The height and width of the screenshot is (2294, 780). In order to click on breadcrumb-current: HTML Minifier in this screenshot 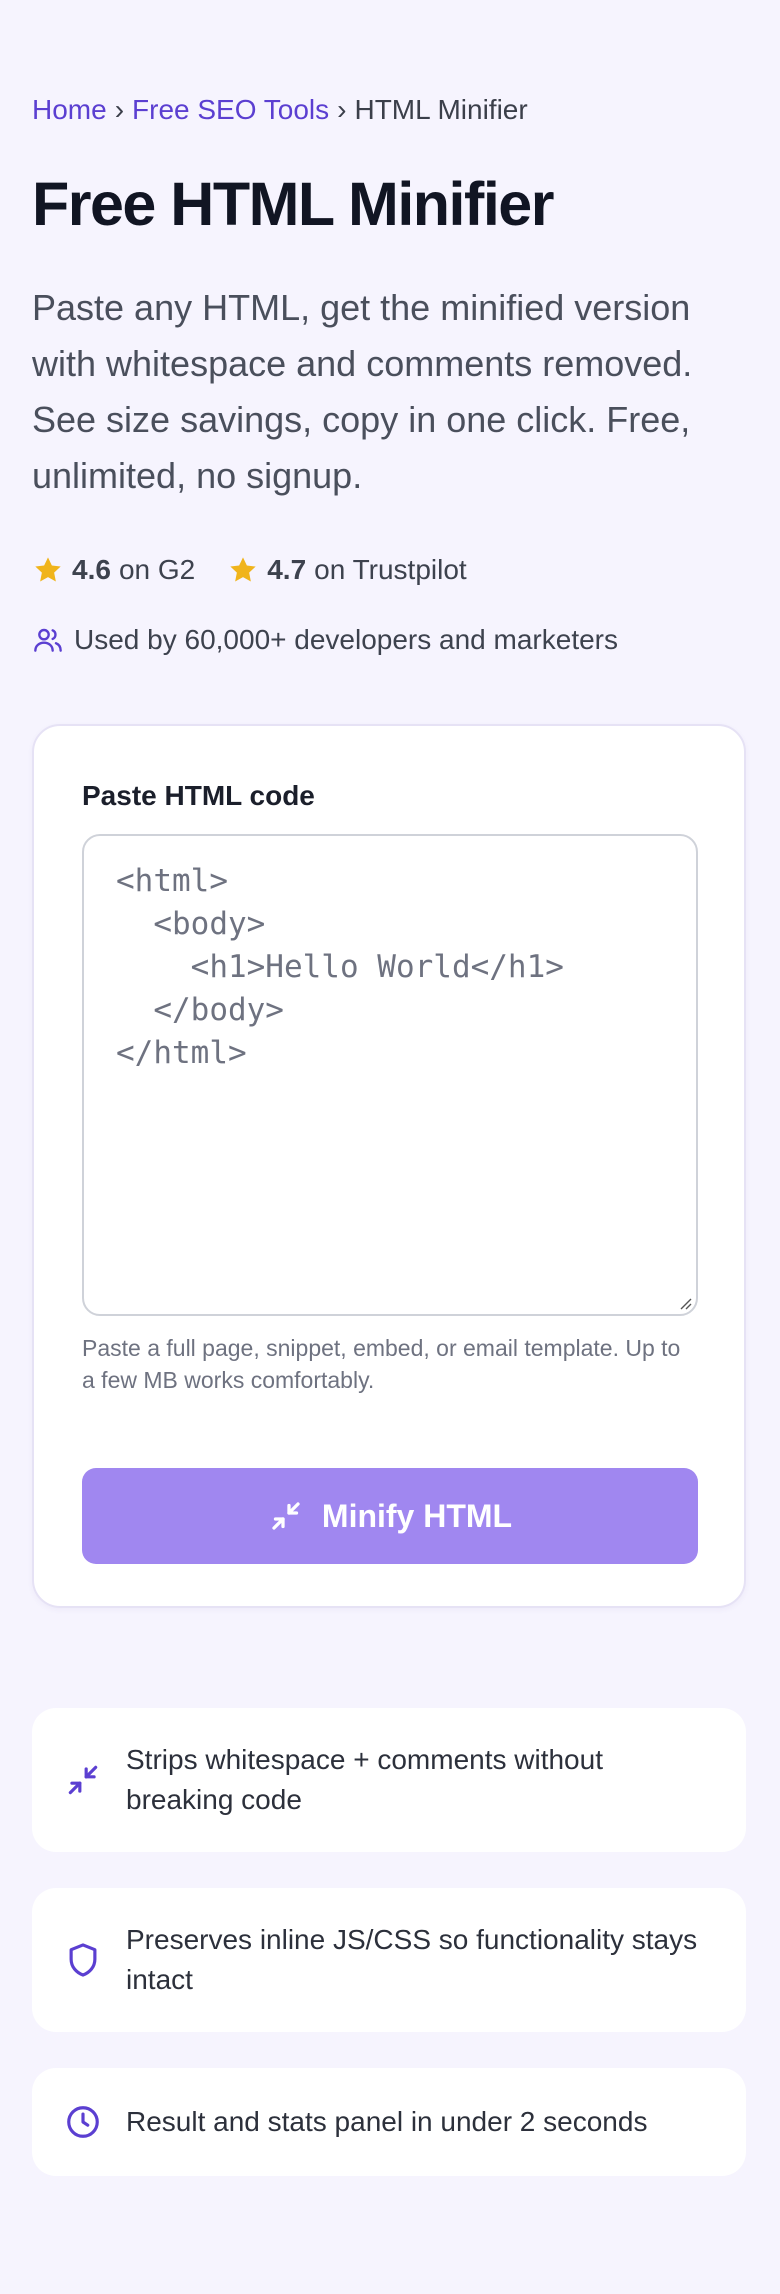, I will do `click(441, 109)`.